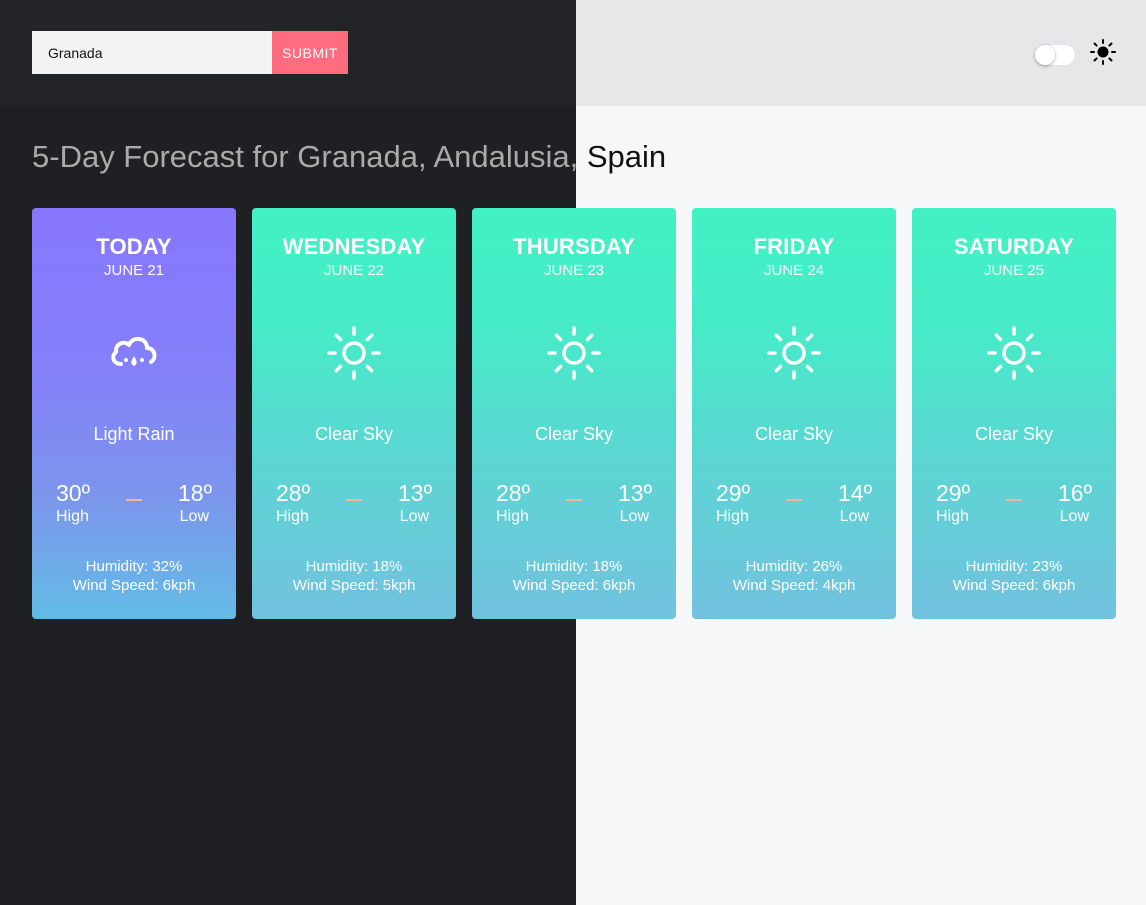 Image resolution: width=1146 pixels, height=905 pixels. Describe the element at coordinates (794, 270) in the screenshot. I see `day-date: JUNE 24` at that location.